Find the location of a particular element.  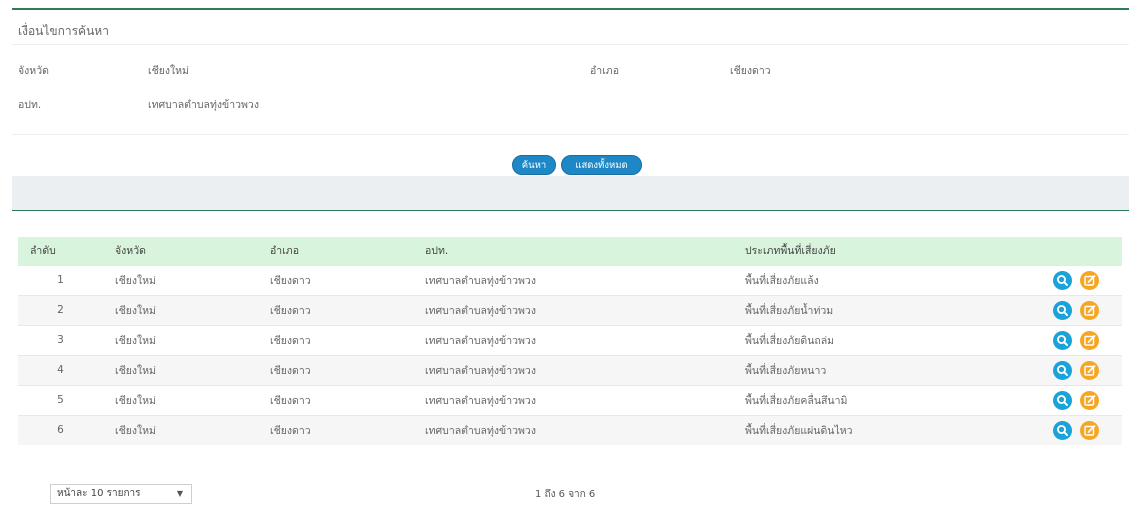

row-risk-type: พื้นที่เสี่ยงภัยแล้ง is located at coordinates (881, 279).